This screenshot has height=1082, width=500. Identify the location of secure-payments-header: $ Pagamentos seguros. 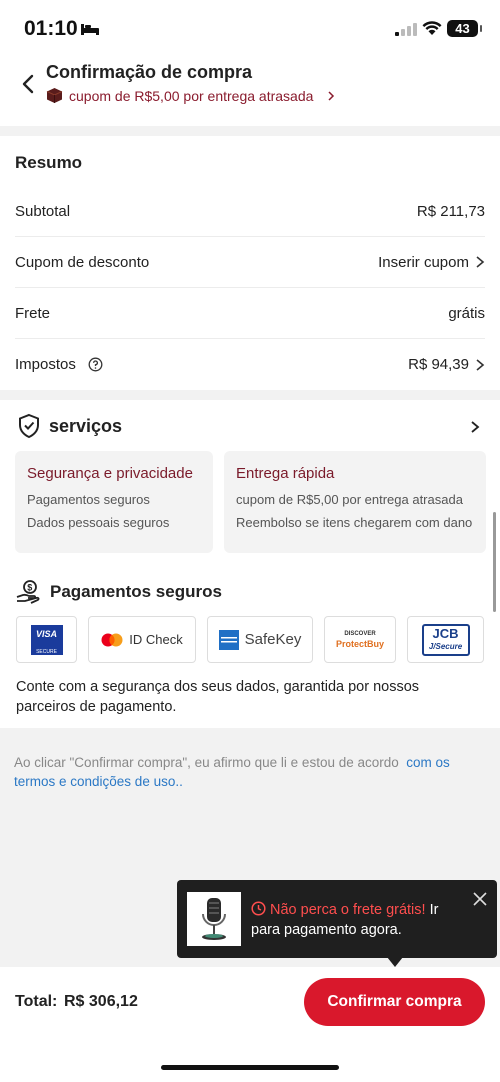
(119, 592).